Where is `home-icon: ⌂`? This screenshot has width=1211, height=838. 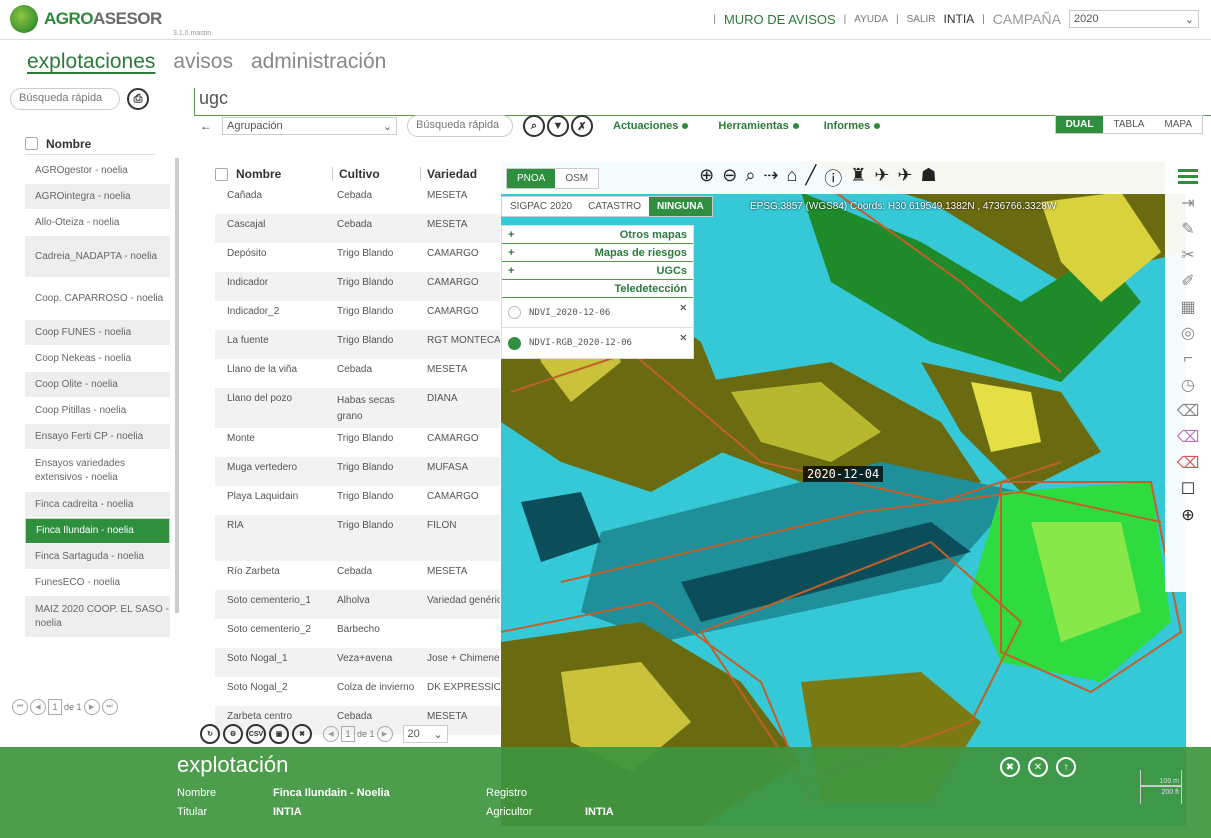 home-icon: ⌂ is located at coordinates (792, 178).